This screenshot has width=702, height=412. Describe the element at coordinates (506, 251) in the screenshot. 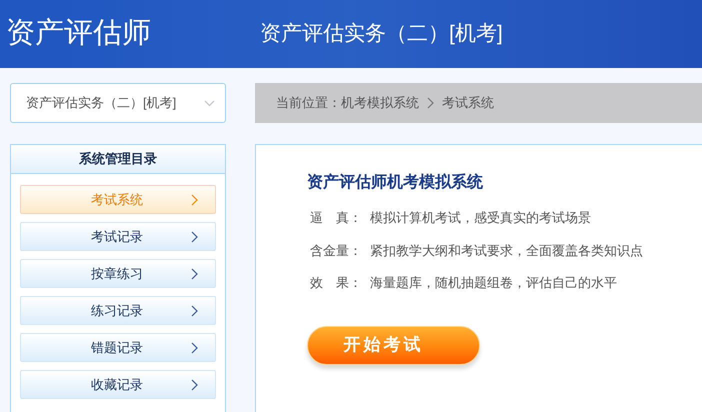

I see `feature-text: 紧扣教学大纲和考试要求，全面覆盖各类知识点` at that location.